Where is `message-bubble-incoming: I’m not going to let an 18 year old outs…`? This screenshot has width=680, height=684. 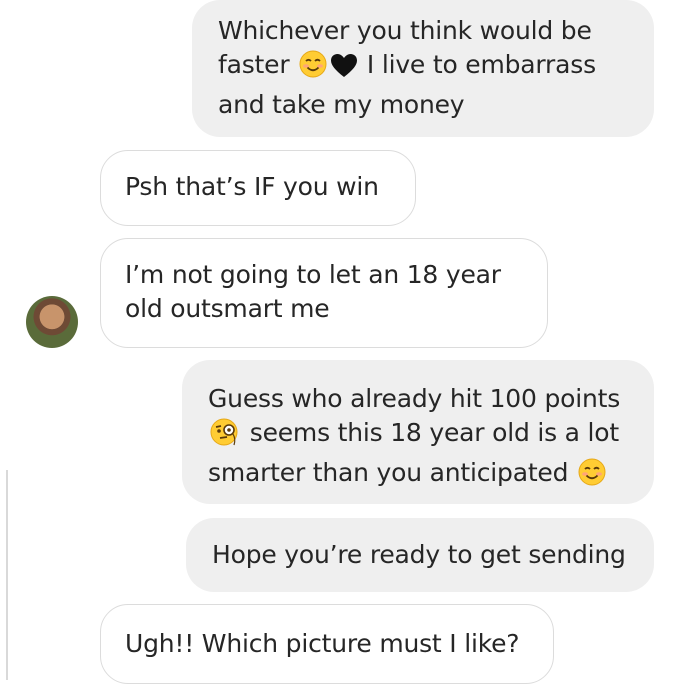 message-bubble-incoming: I’m not going to let an 18 year old outs… is located at coordinates (324, 293).